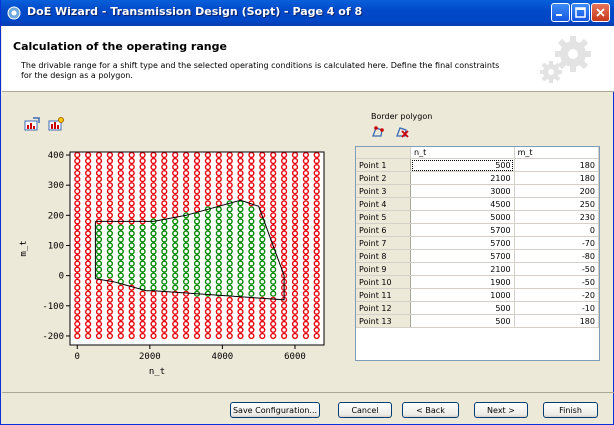  I want to click on finish-button: Finish, so click(570, 410).